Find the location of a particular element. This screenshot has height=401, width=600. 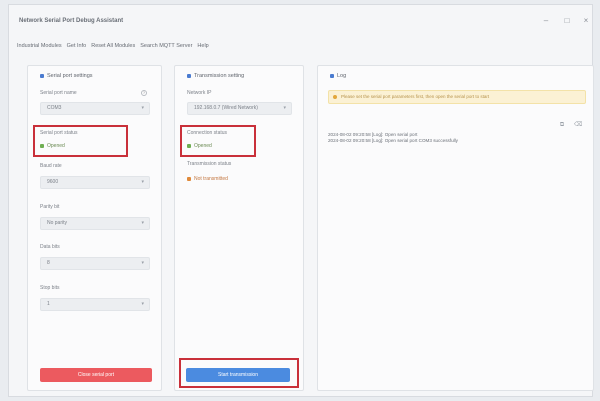

data-bits-label: Data bits is located at coordinates (50, 247).